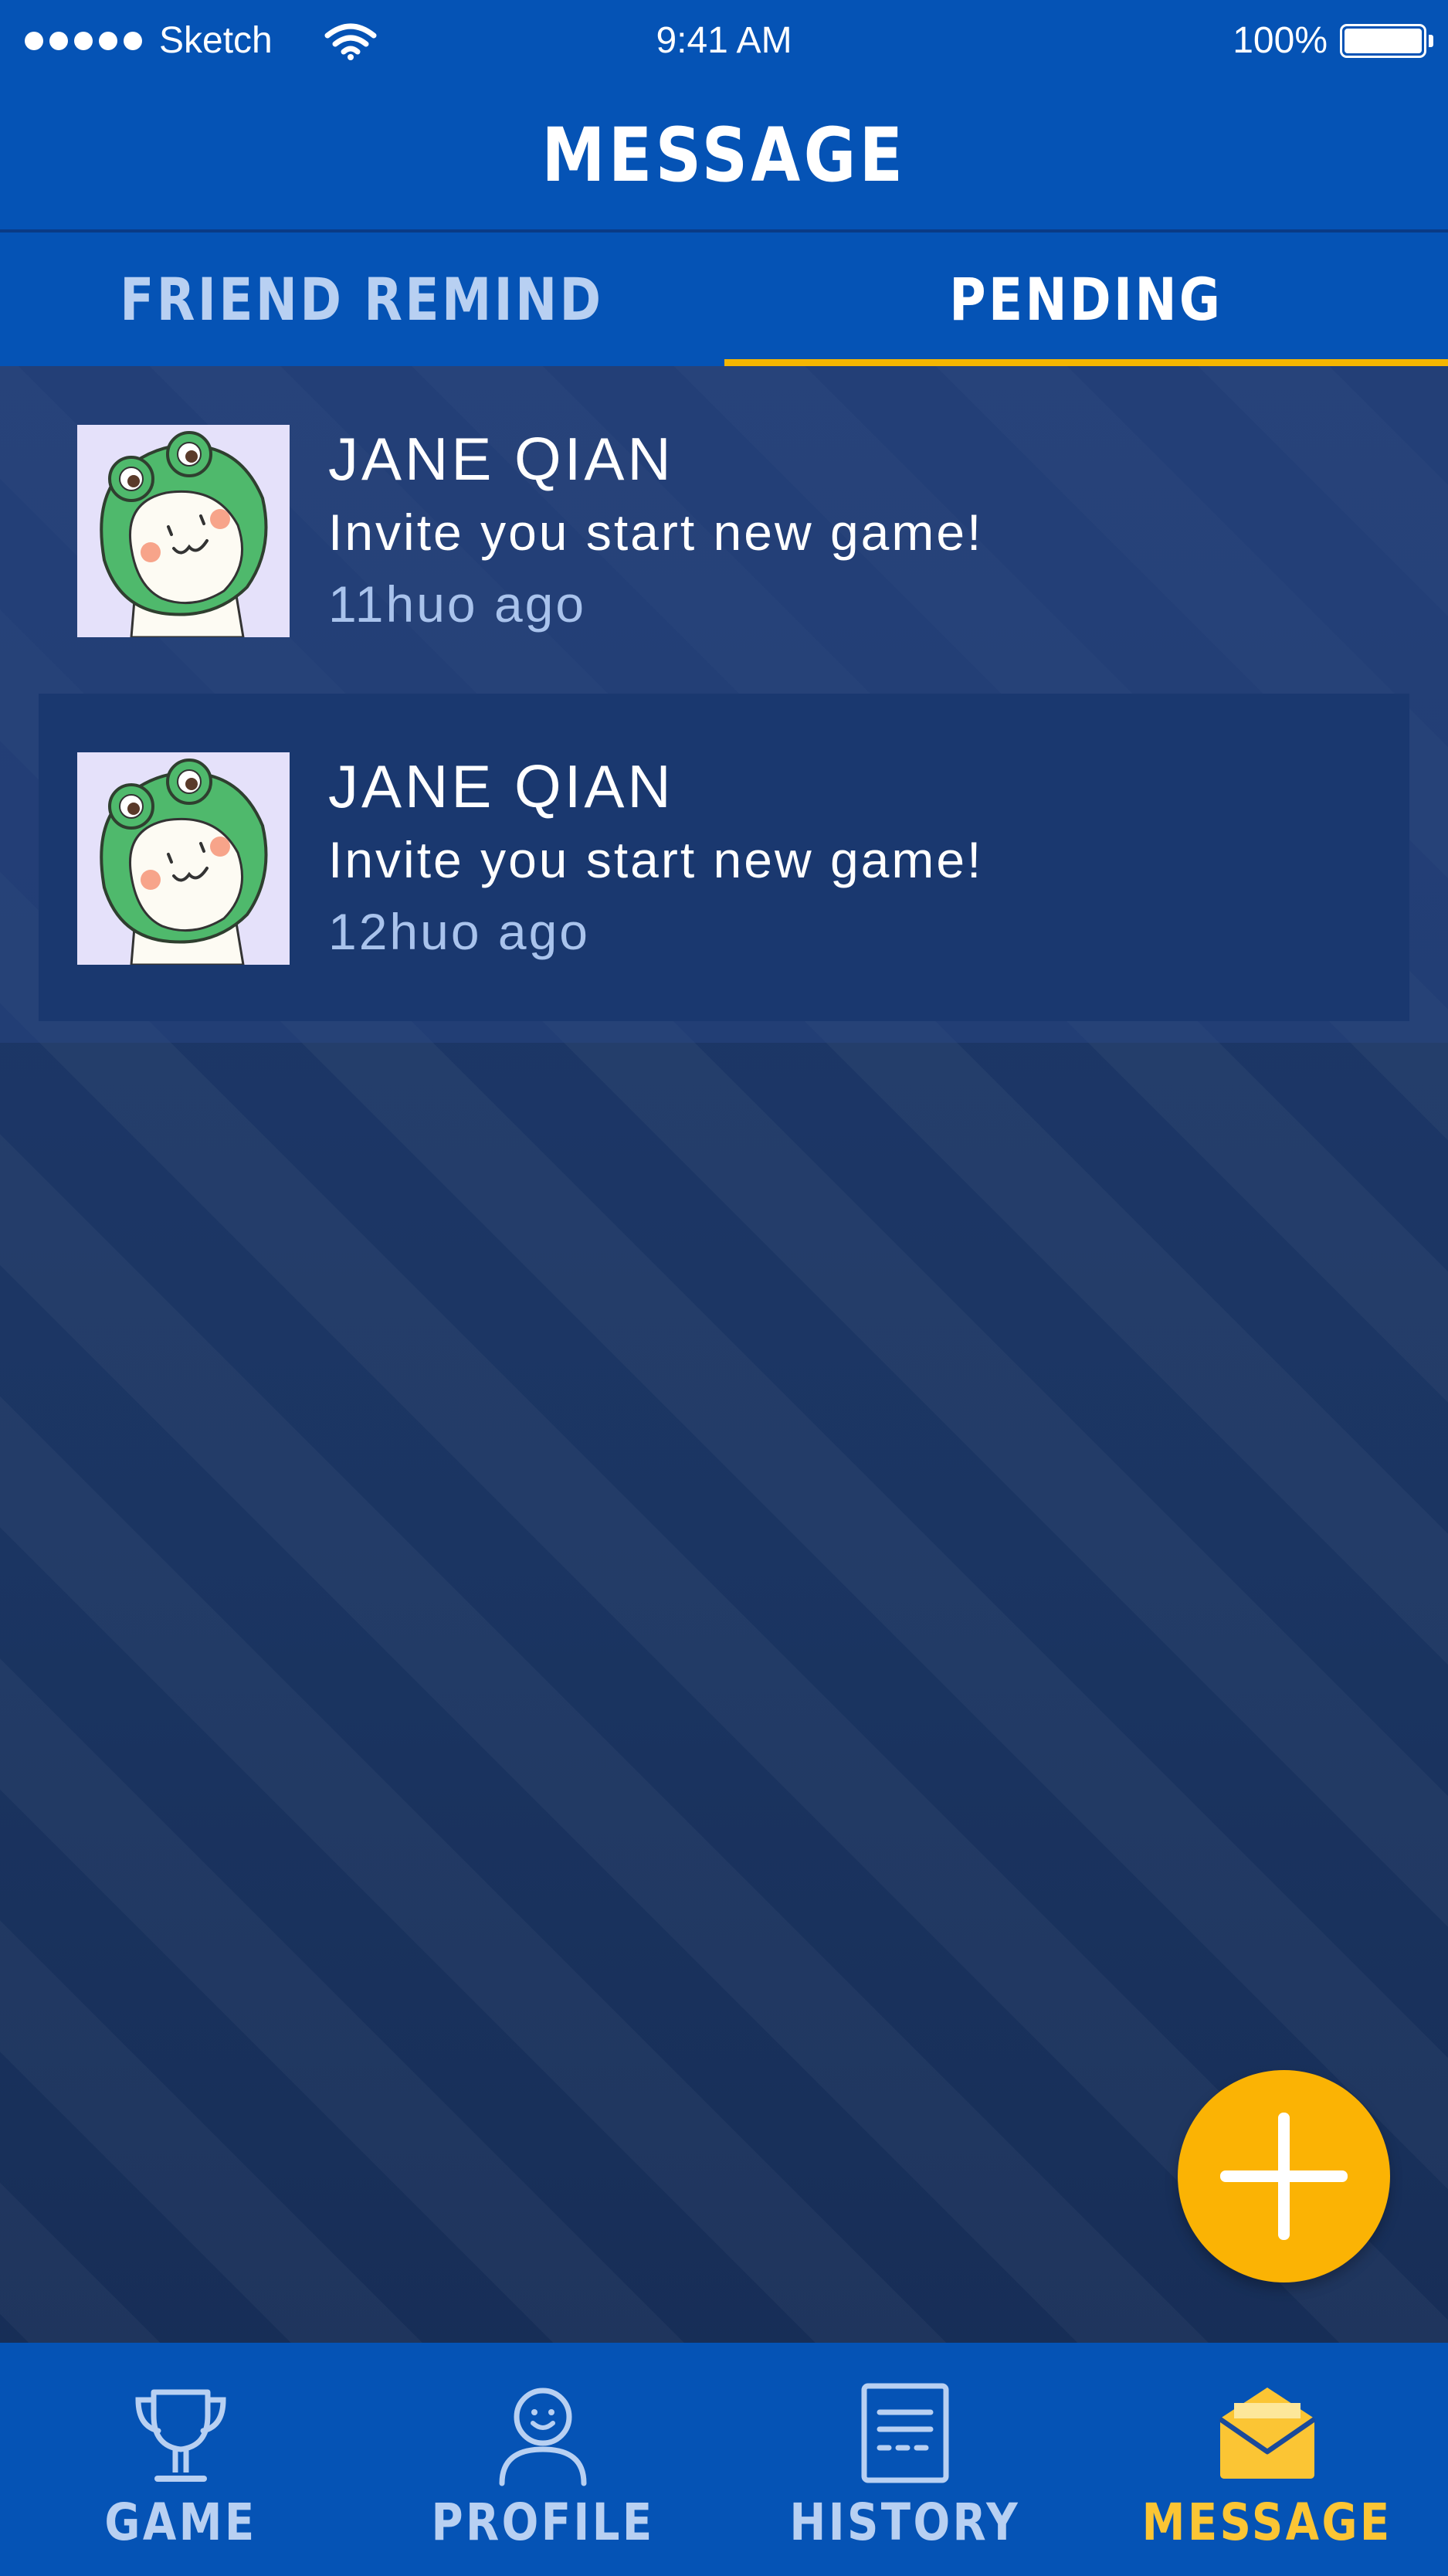  Describe the element at coordinates (459, 932) in the screenshot. I see `message-time: 12huo ago` at that location.